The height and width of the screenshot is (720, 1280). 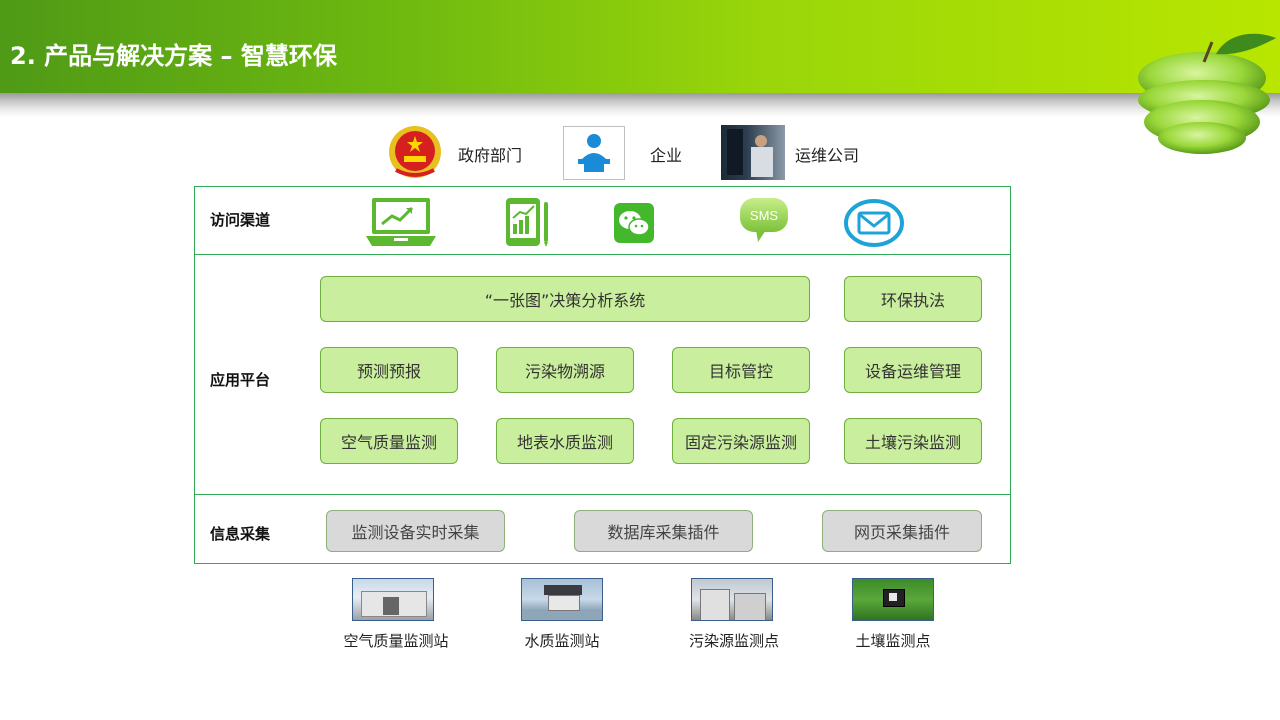 What do you see at coordinates (733, 641) in the screenshot?
I see `station-label-pollution: 污染源监测点` at bounding box center [733, 641].